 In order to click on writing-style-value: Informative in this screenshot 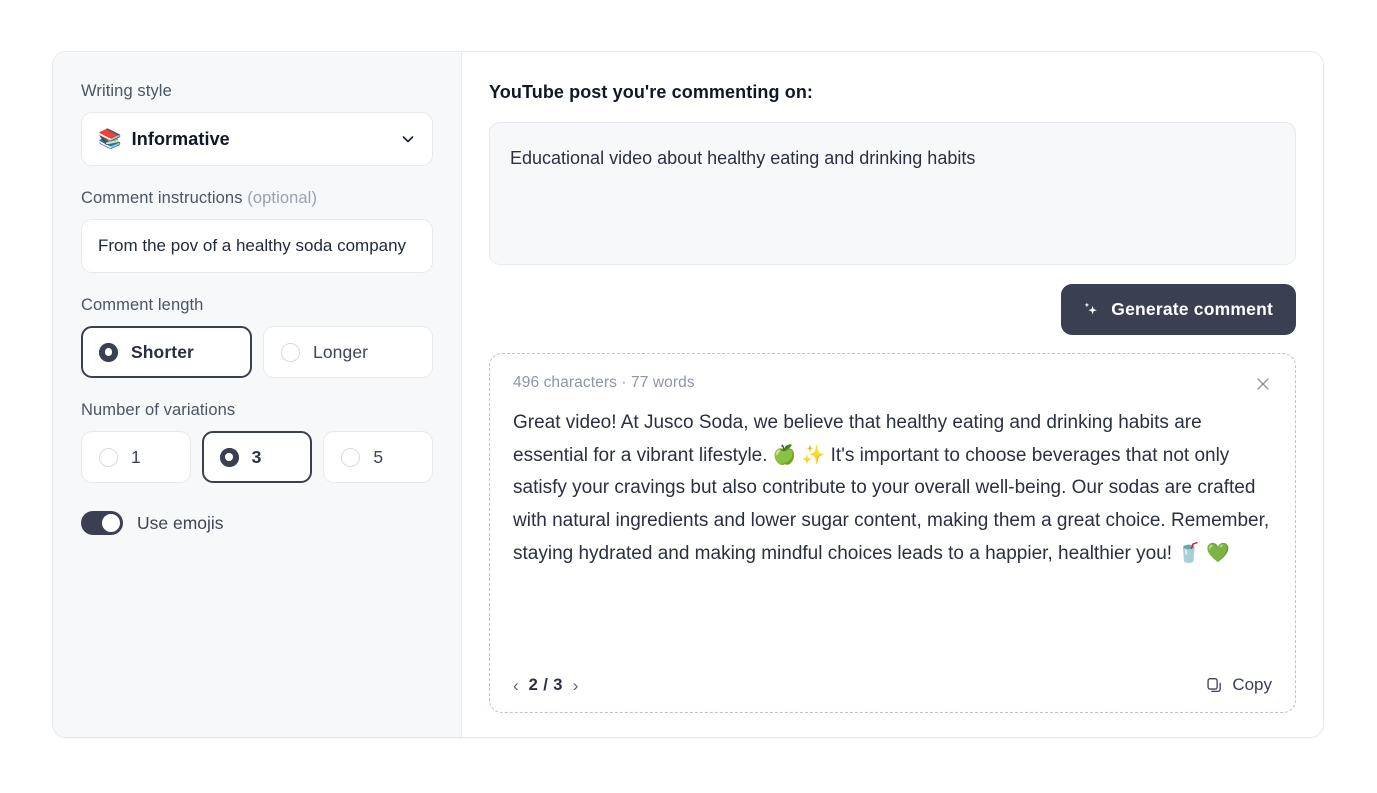, I will do `click(180, 138)`.